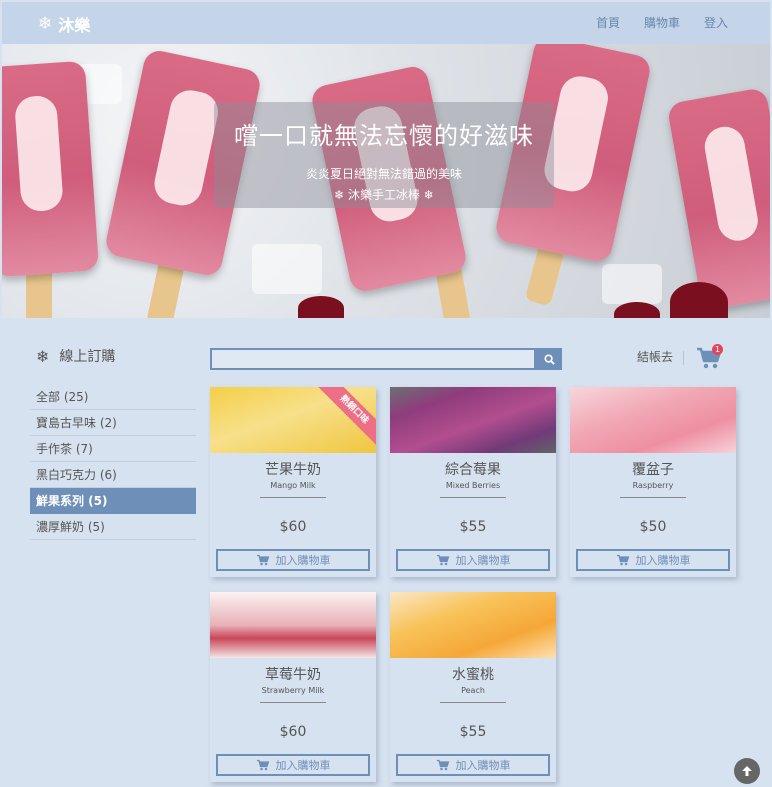 Image resolution: width=772 pixels, height=787 pixels. What do you see at coordinates (717, 349) in the screenshot?
I see `cart-count-badge: 1` at bounding box center [717, 349].